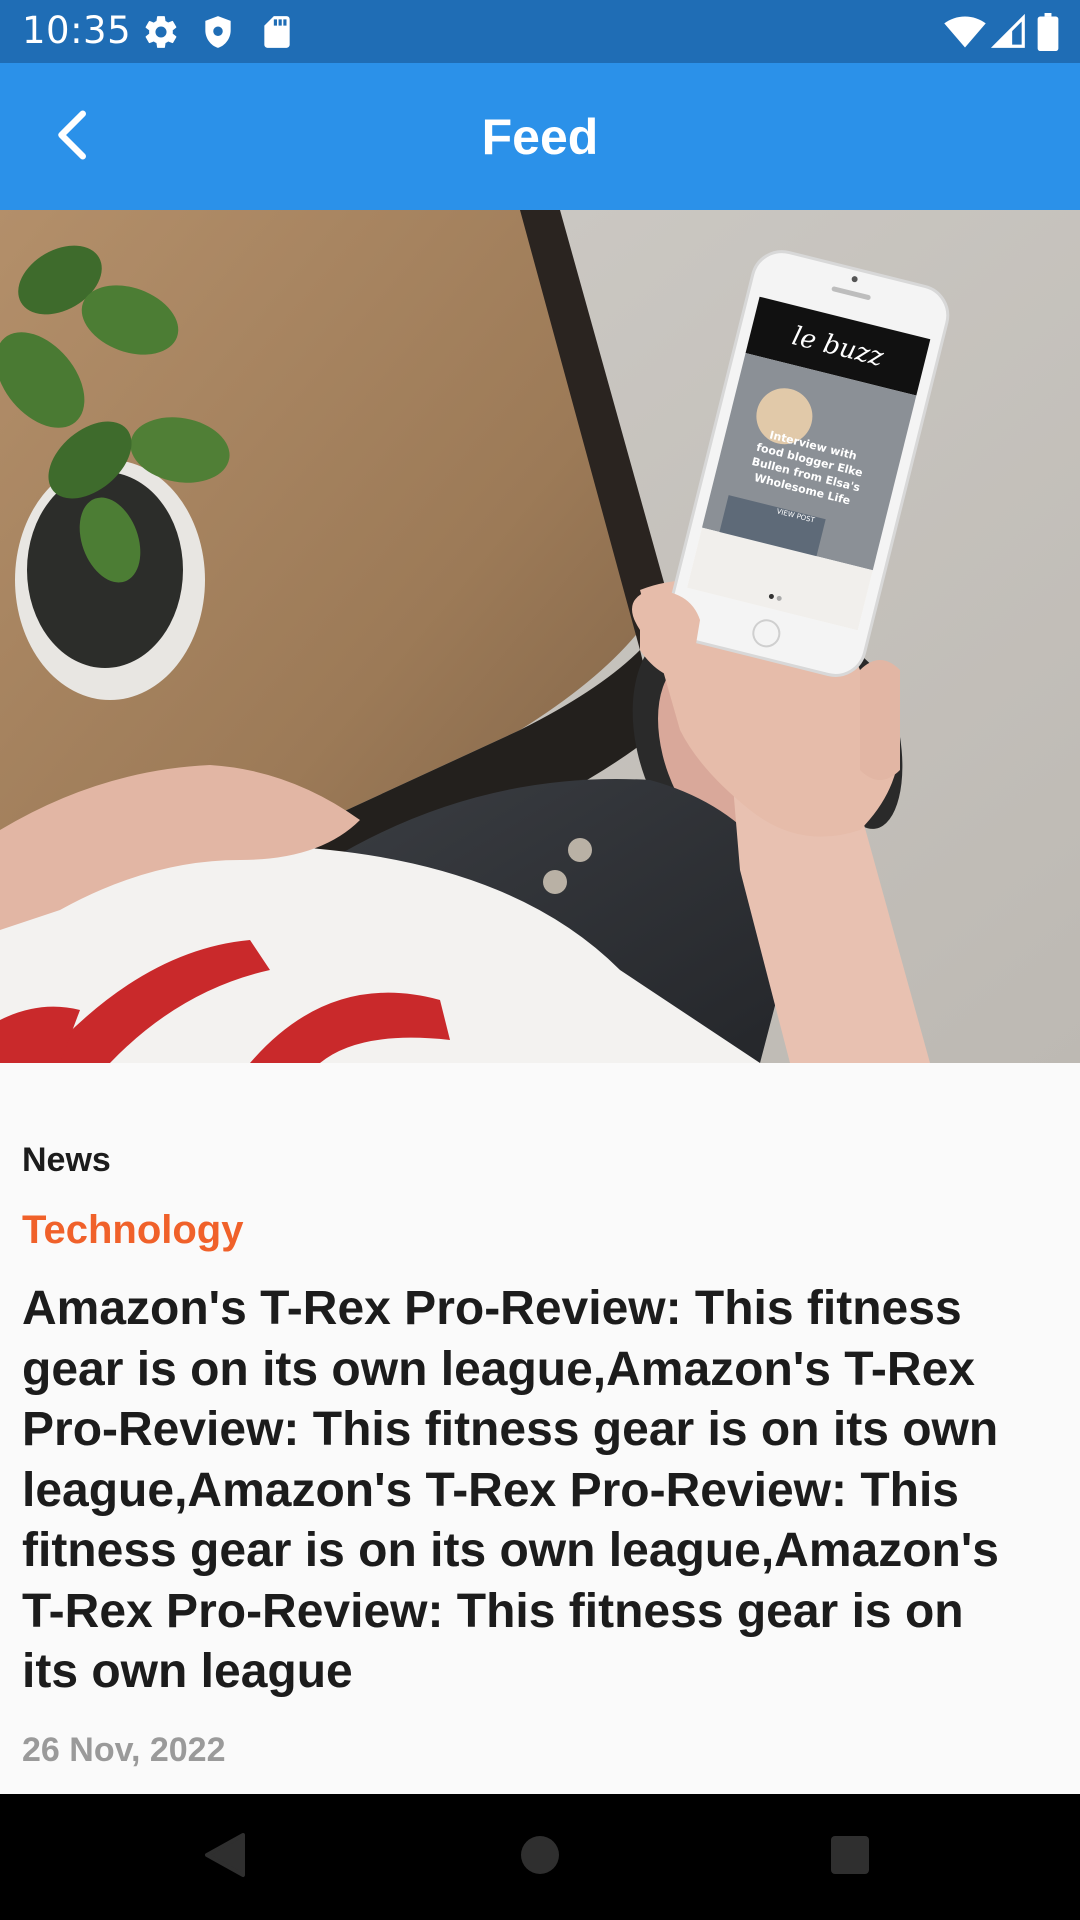  What do you see at coordinates (540, 31) in the screenshot?
I see `status-bar: 10:35` at bounding box center [540, 31].